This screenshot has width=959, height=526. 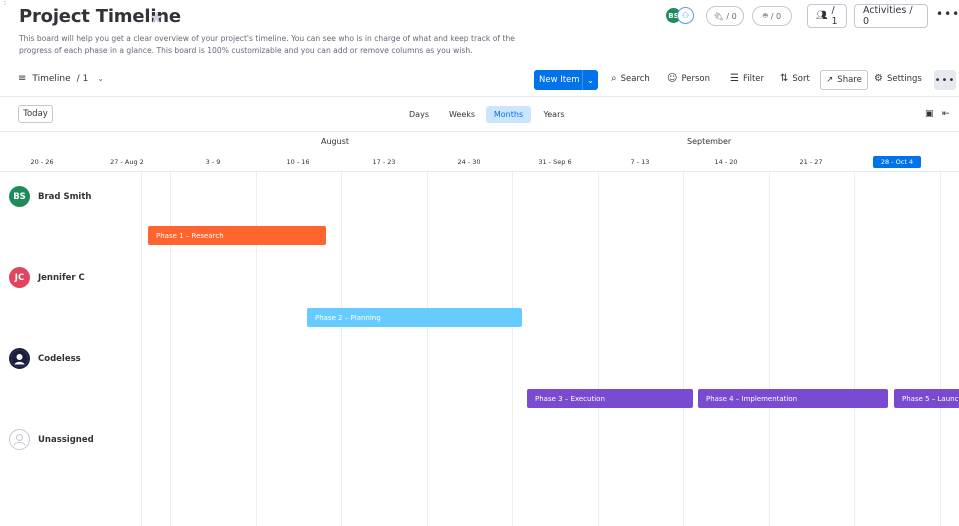 I want to click on week-label: 14 - 20, so click(x=726, y=162).